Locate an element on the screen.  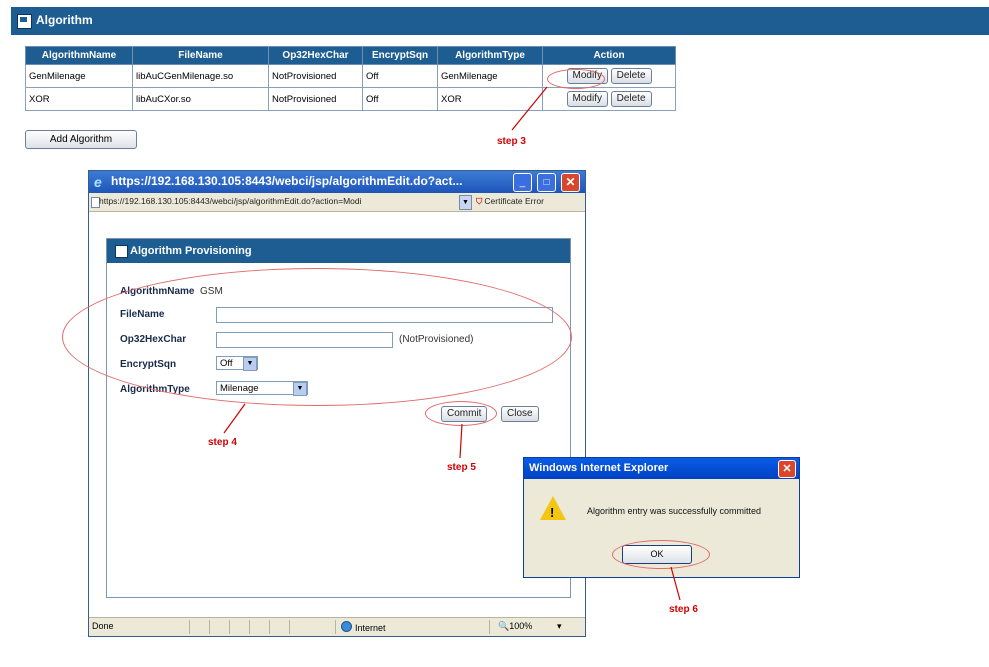
annotation-step-4: step 4 is located at coordinates (222, 442).